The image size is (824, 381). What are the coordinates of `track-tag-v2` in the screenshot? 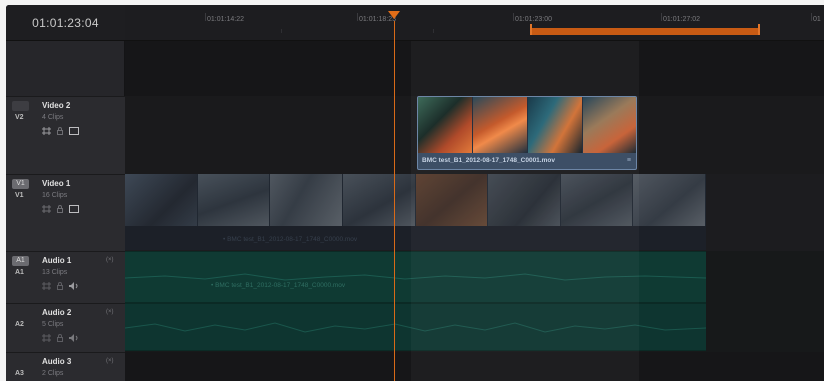 It's located at (20, 106).